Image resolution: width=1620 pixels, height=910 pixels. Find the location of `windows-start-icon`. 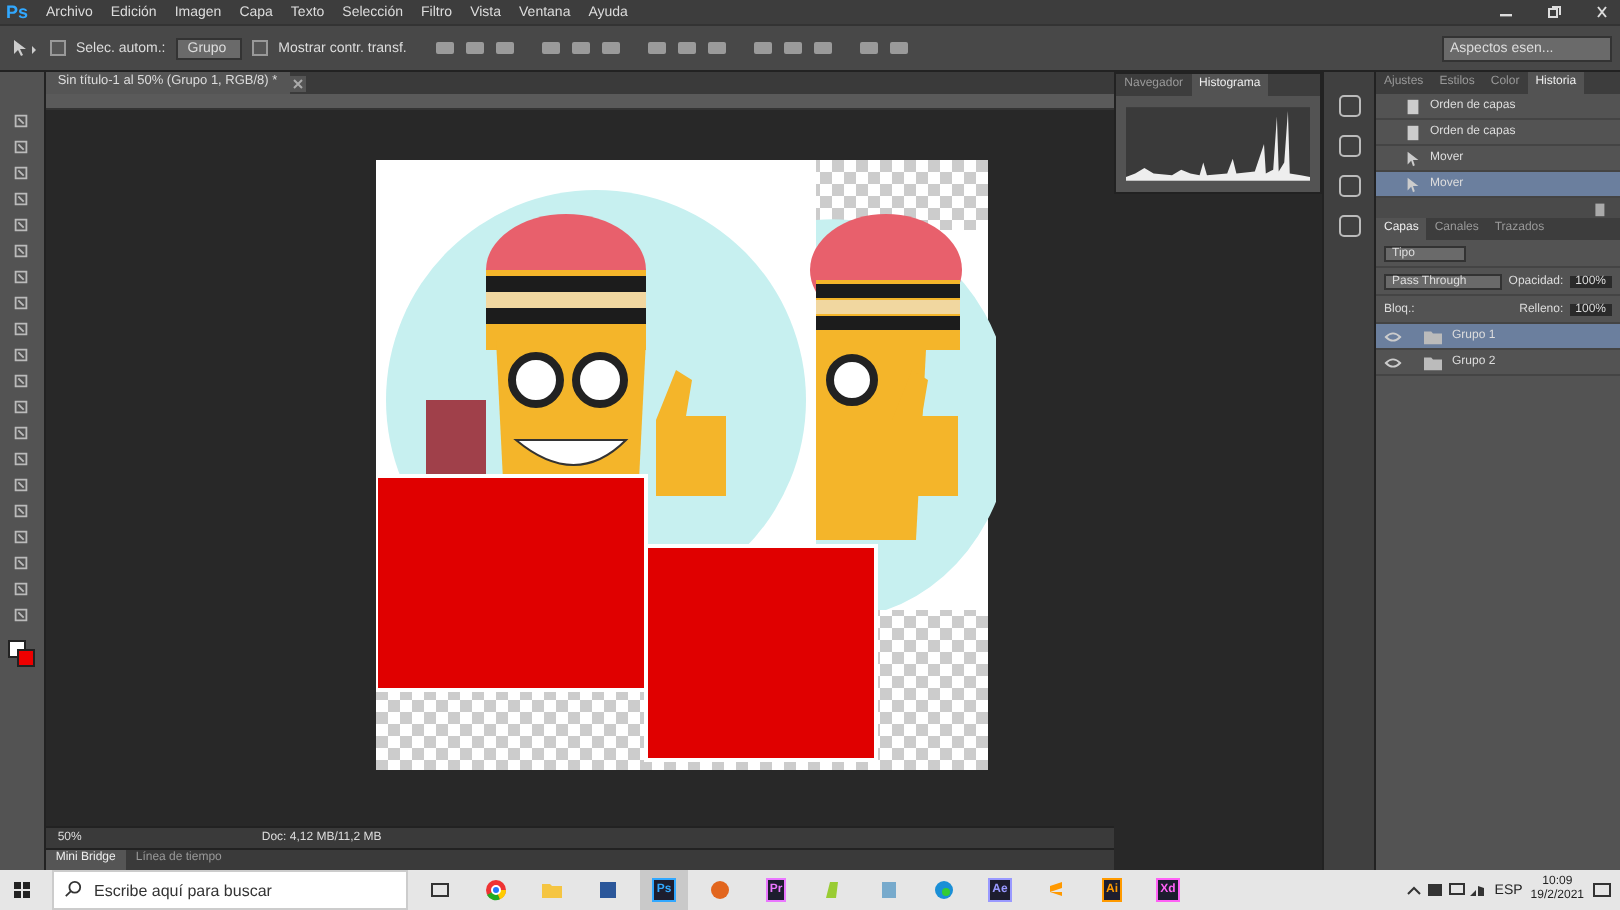

windows-start-icon is located at coordinates (22, 890).